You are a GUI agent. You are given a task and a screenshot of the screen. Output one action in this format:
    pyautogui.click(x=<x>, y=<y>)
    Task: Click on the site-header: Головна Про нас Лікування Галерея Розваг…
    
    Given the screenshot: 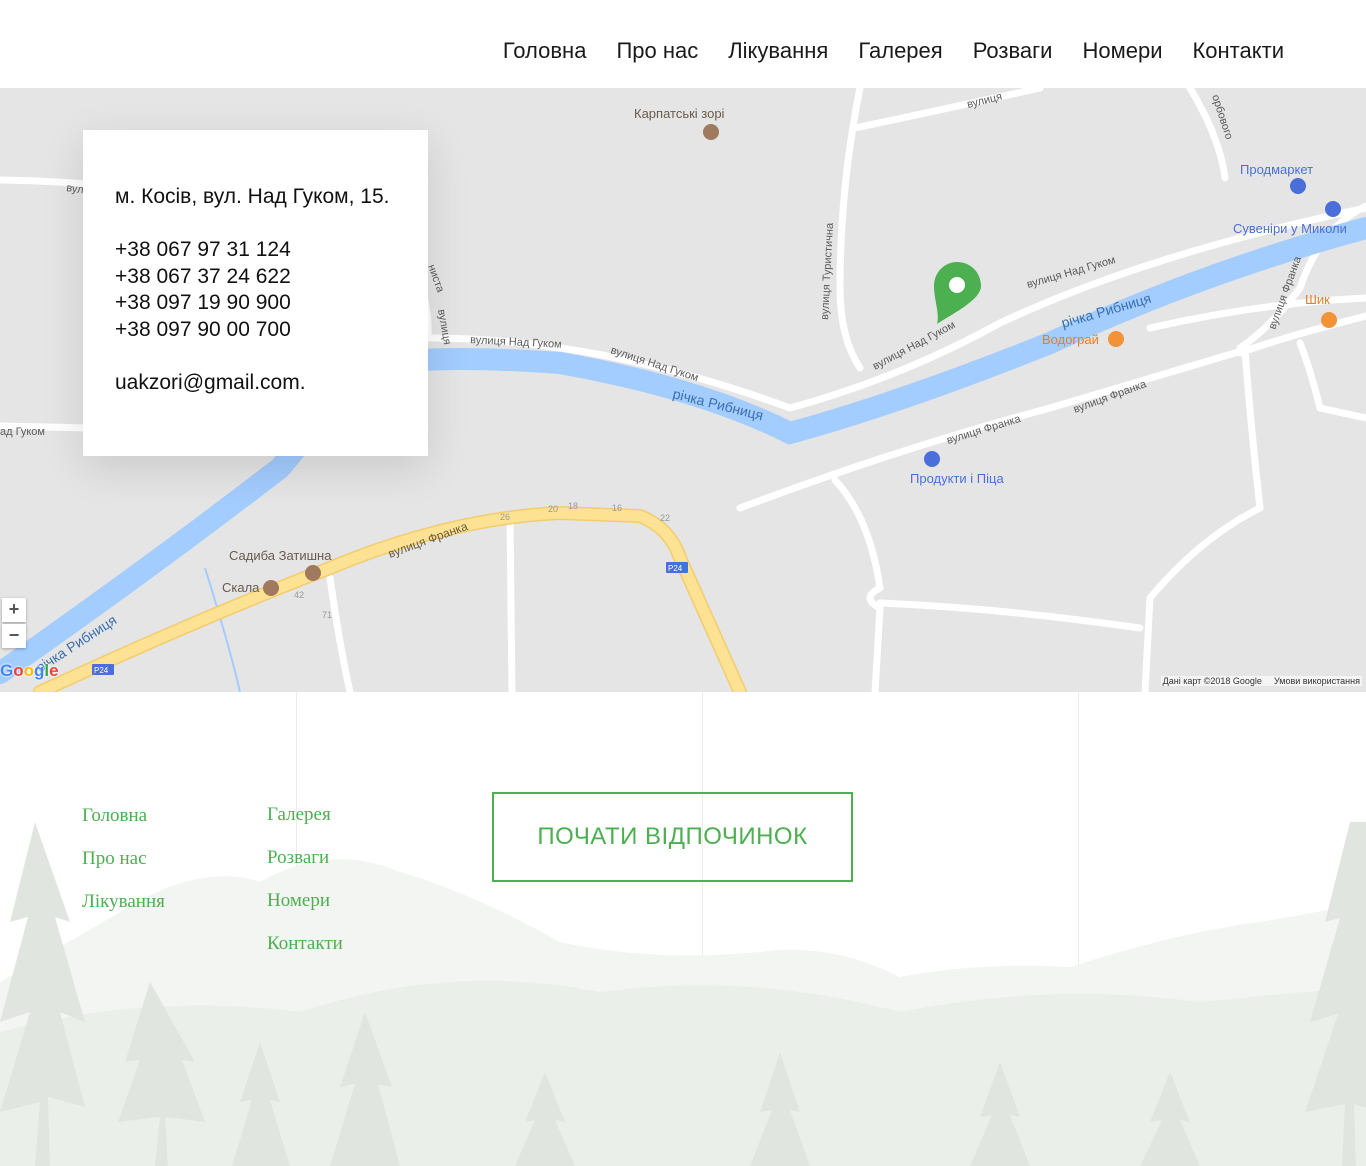 What is the action you would take?
    pyautogui.click(x=683, y=44)
    